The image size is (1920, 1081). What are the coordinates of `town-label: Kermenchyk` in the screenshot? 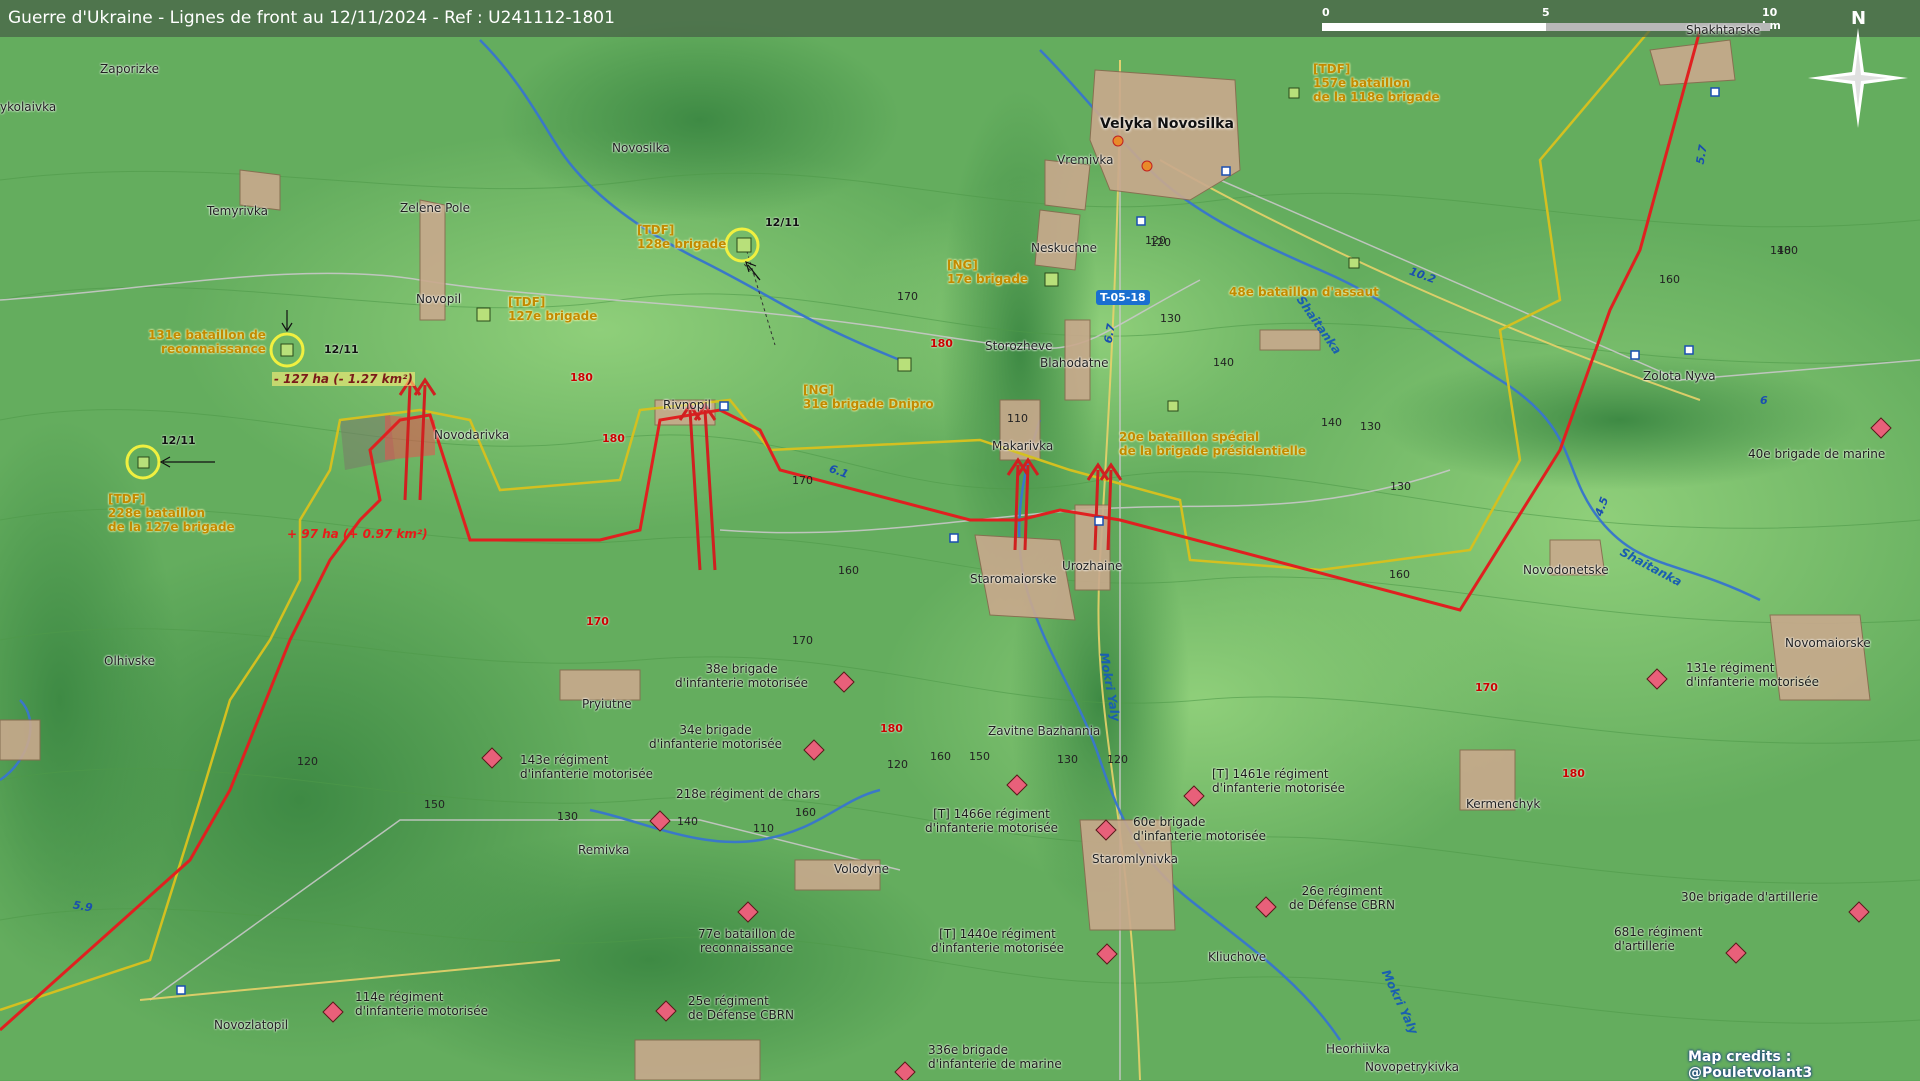 It's located at (1503, 804).